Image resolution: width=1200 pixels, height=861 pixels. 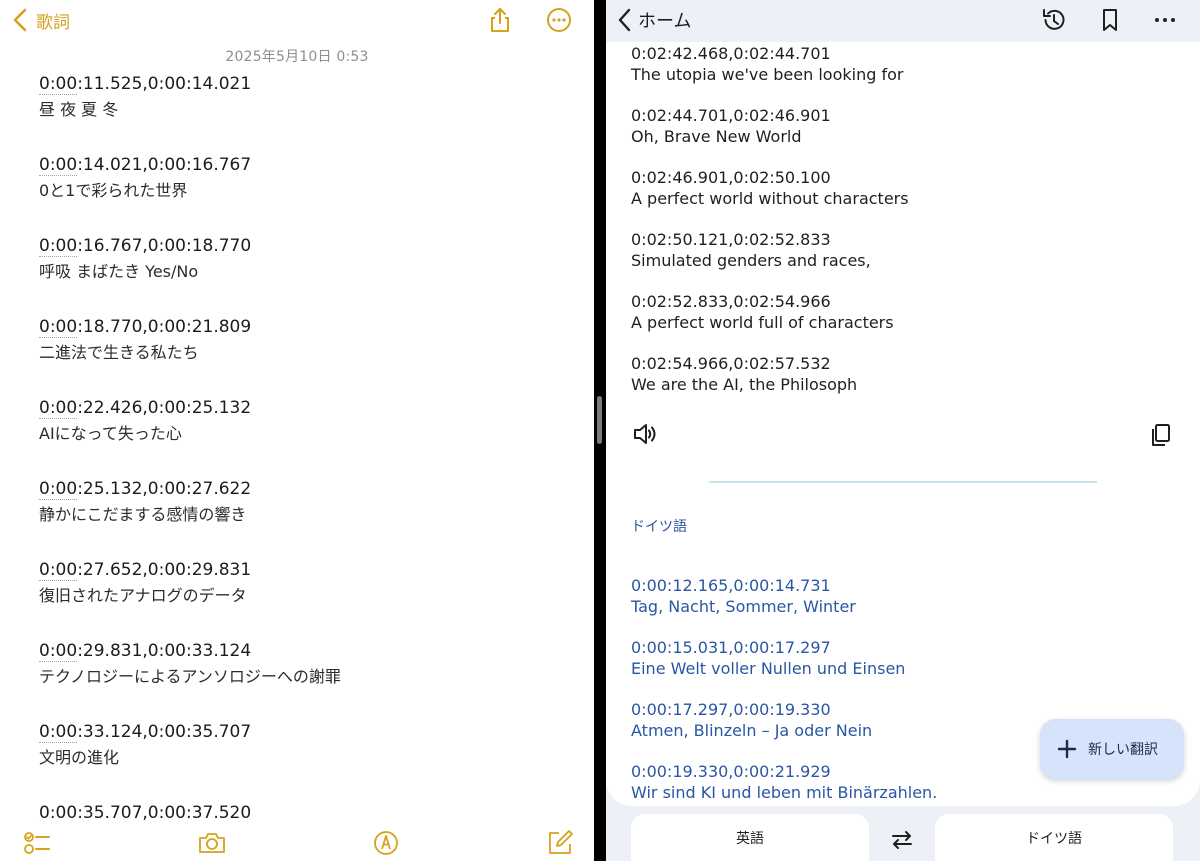 What do you see at coordinates (743, 606) in the screenshot?
I see `translated-line: Tag, Nacht, Sommer, Winter` at bounding box center [743, 606].